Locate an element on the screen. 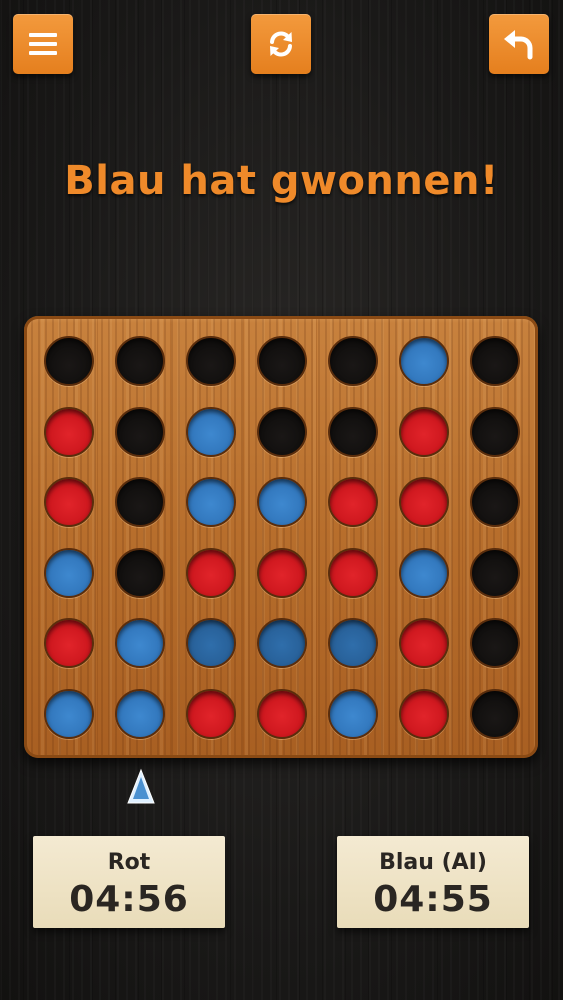 The width and height of the screenshot is (563, 1000). undo-button is located at coordinates (519, 44).